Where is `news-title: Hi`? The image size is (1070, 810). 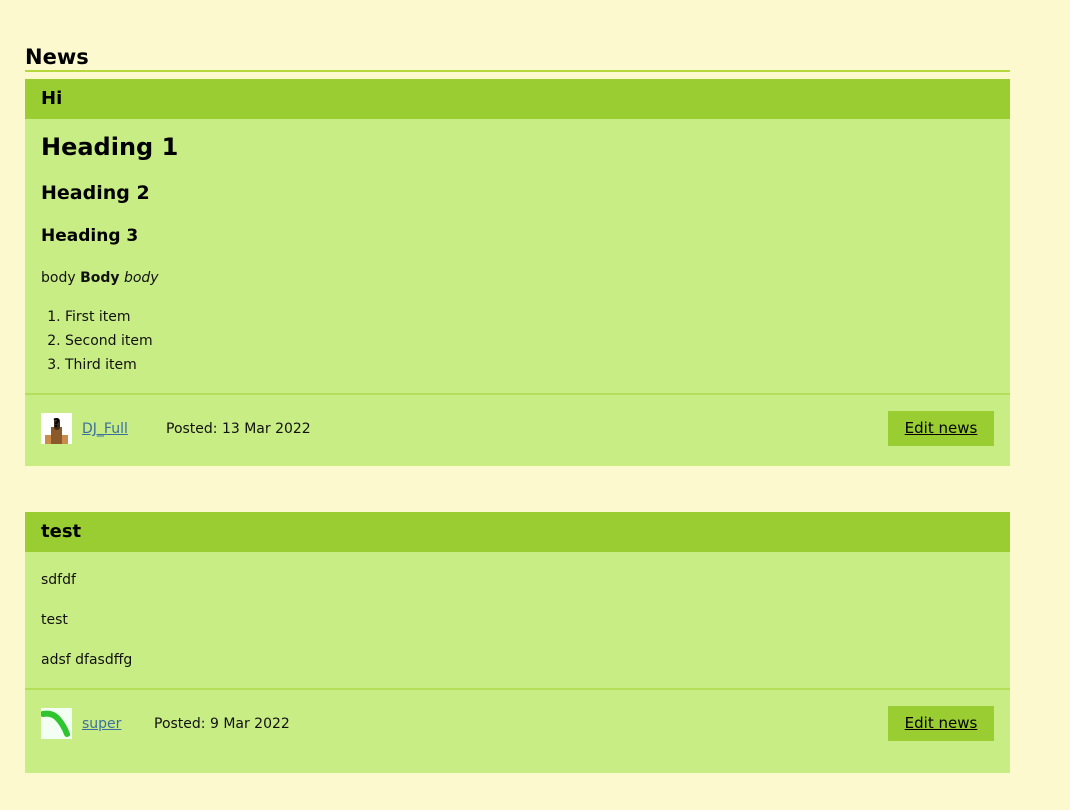 news-title: Hi is located at coordinates (517, 99).